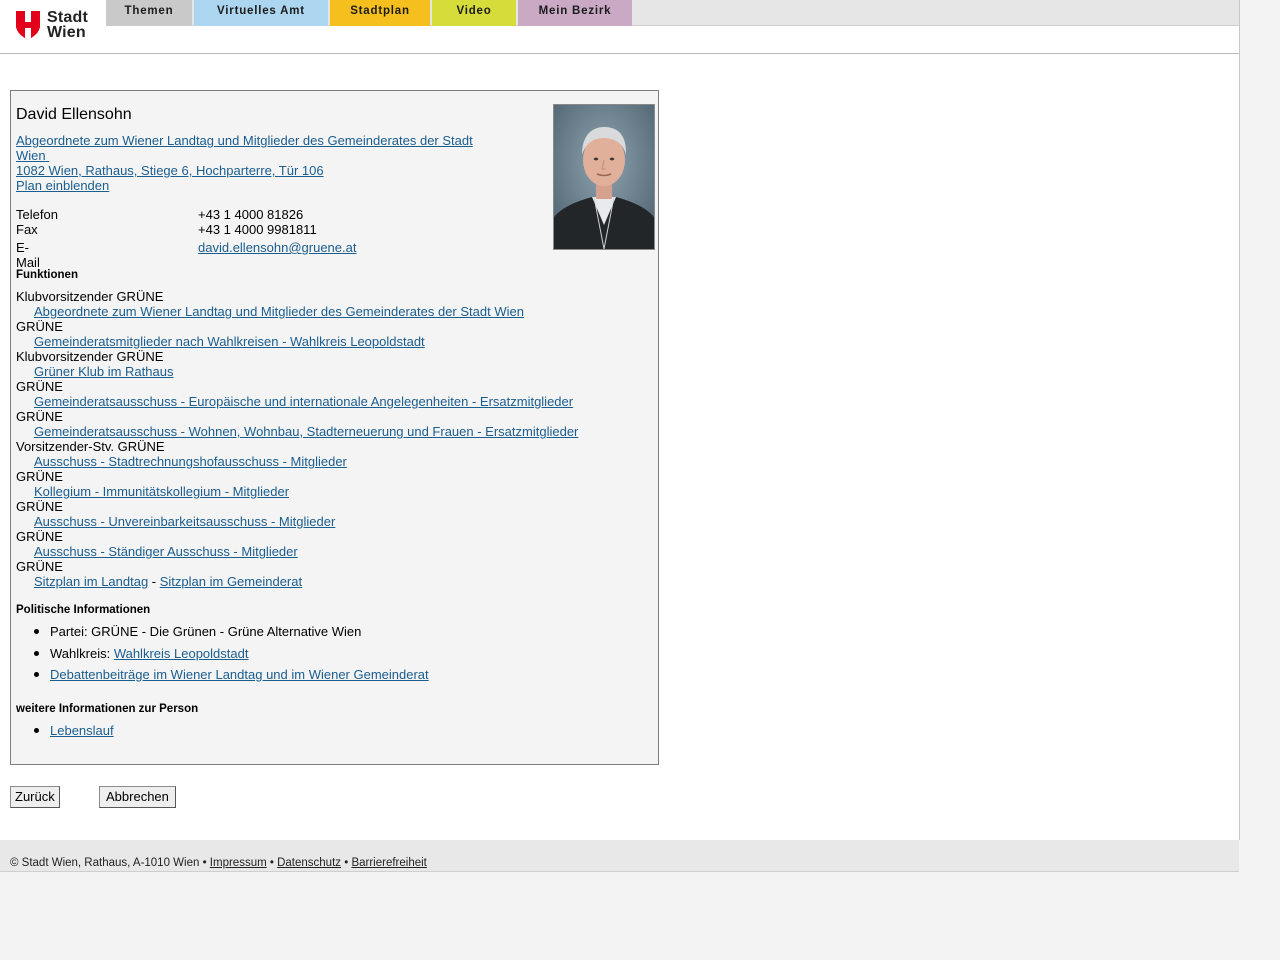 The width and height of the screenshot is (1280, 960). Describe the element at coordinates (90, 446) in the screenshot. I see `function-role: Vorsitzender-Stv. GRÜNE` at that location.